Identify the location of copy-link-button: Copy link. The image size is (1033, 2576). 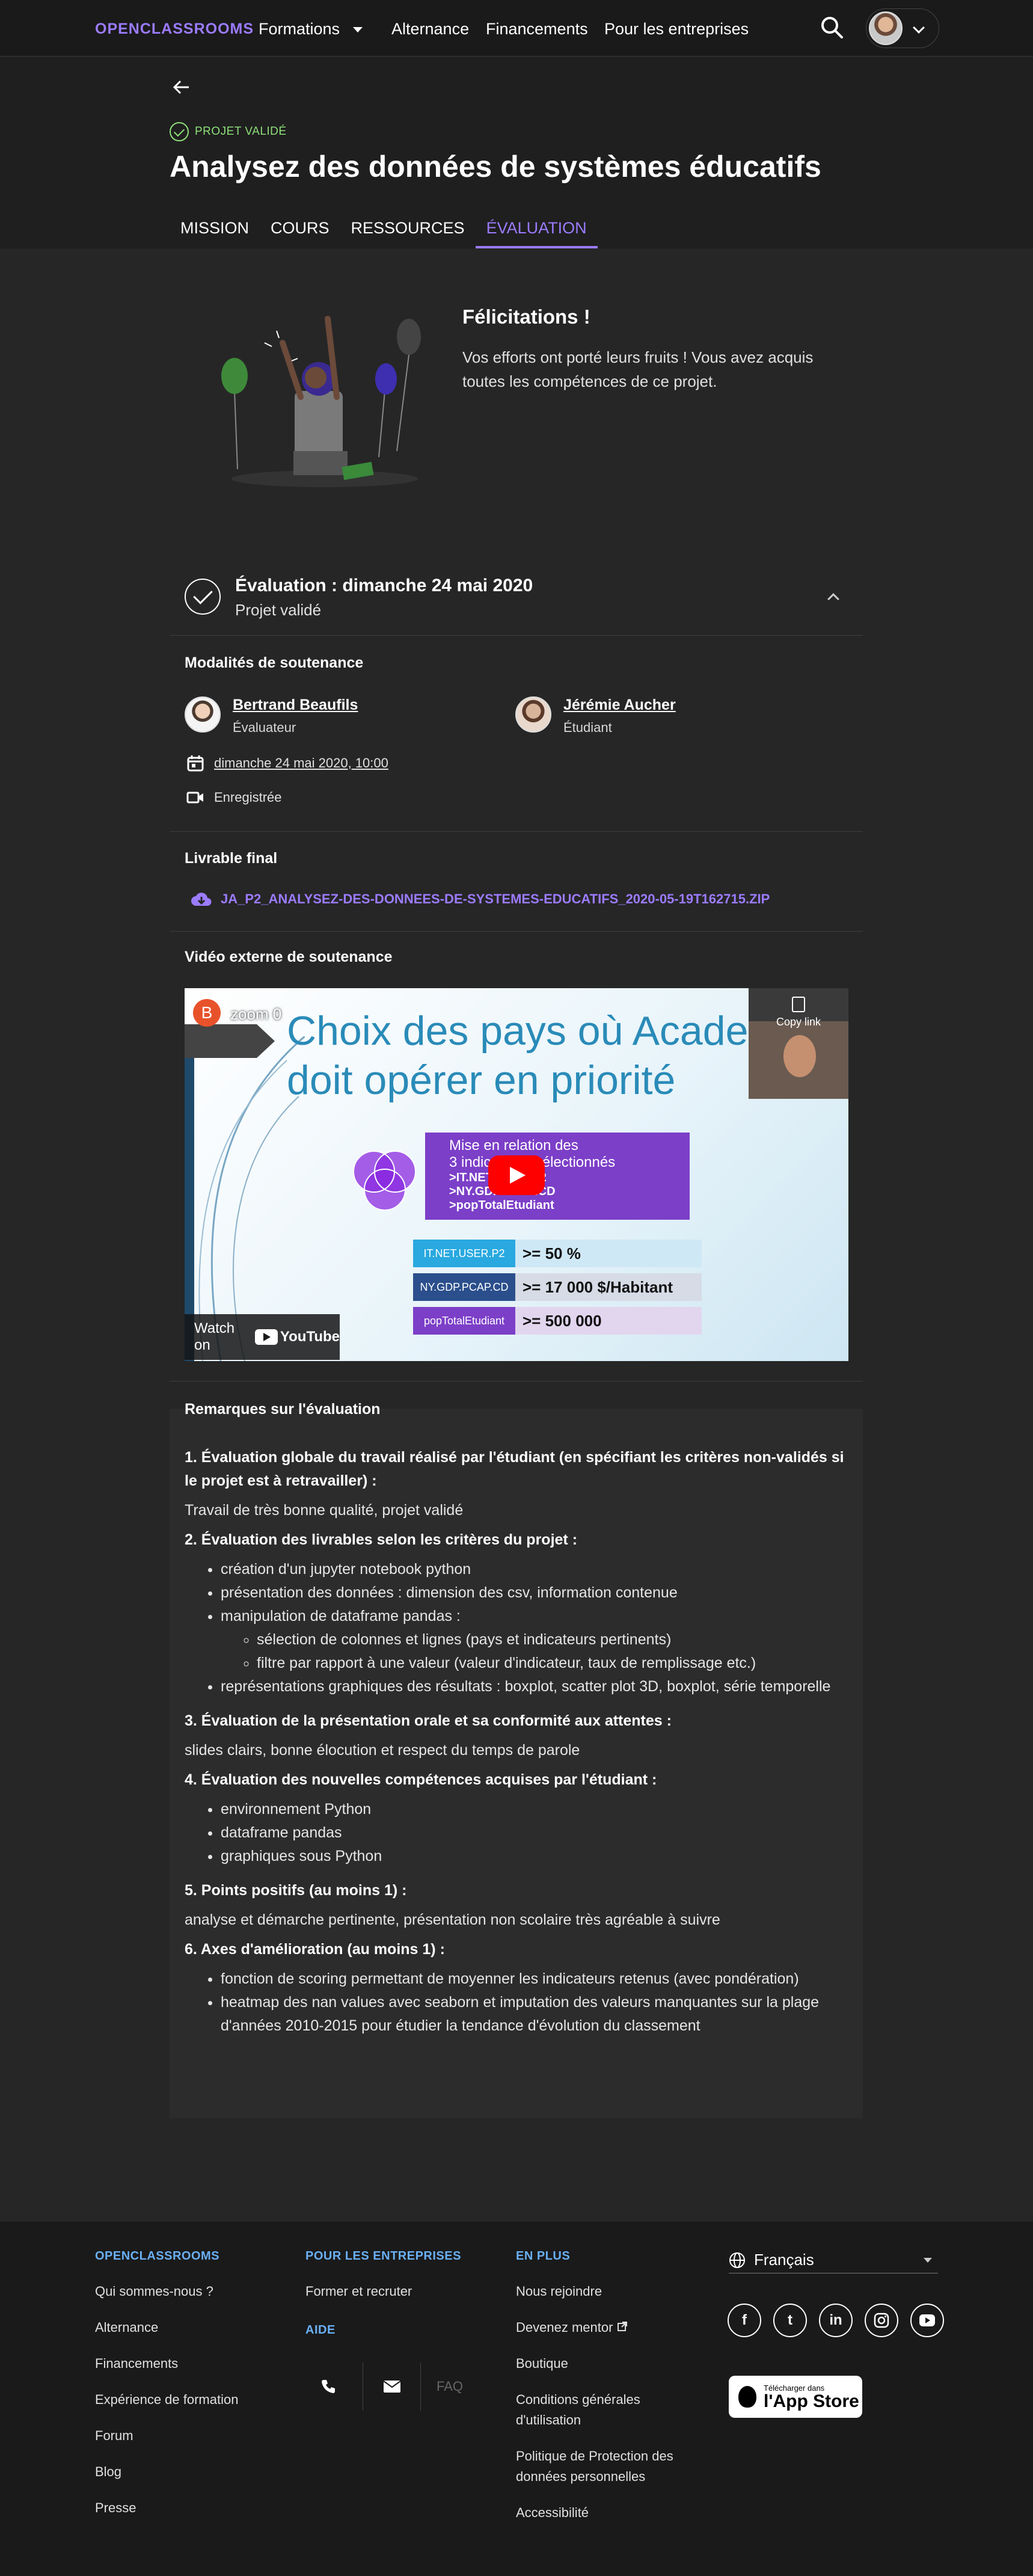
(798, 1012).